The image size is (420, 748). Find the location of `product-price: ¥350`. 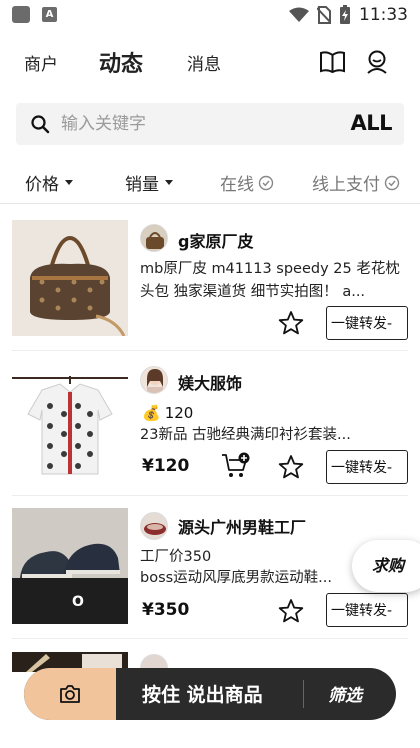

product-price: ¥350 is located at coordinates (166, 610).